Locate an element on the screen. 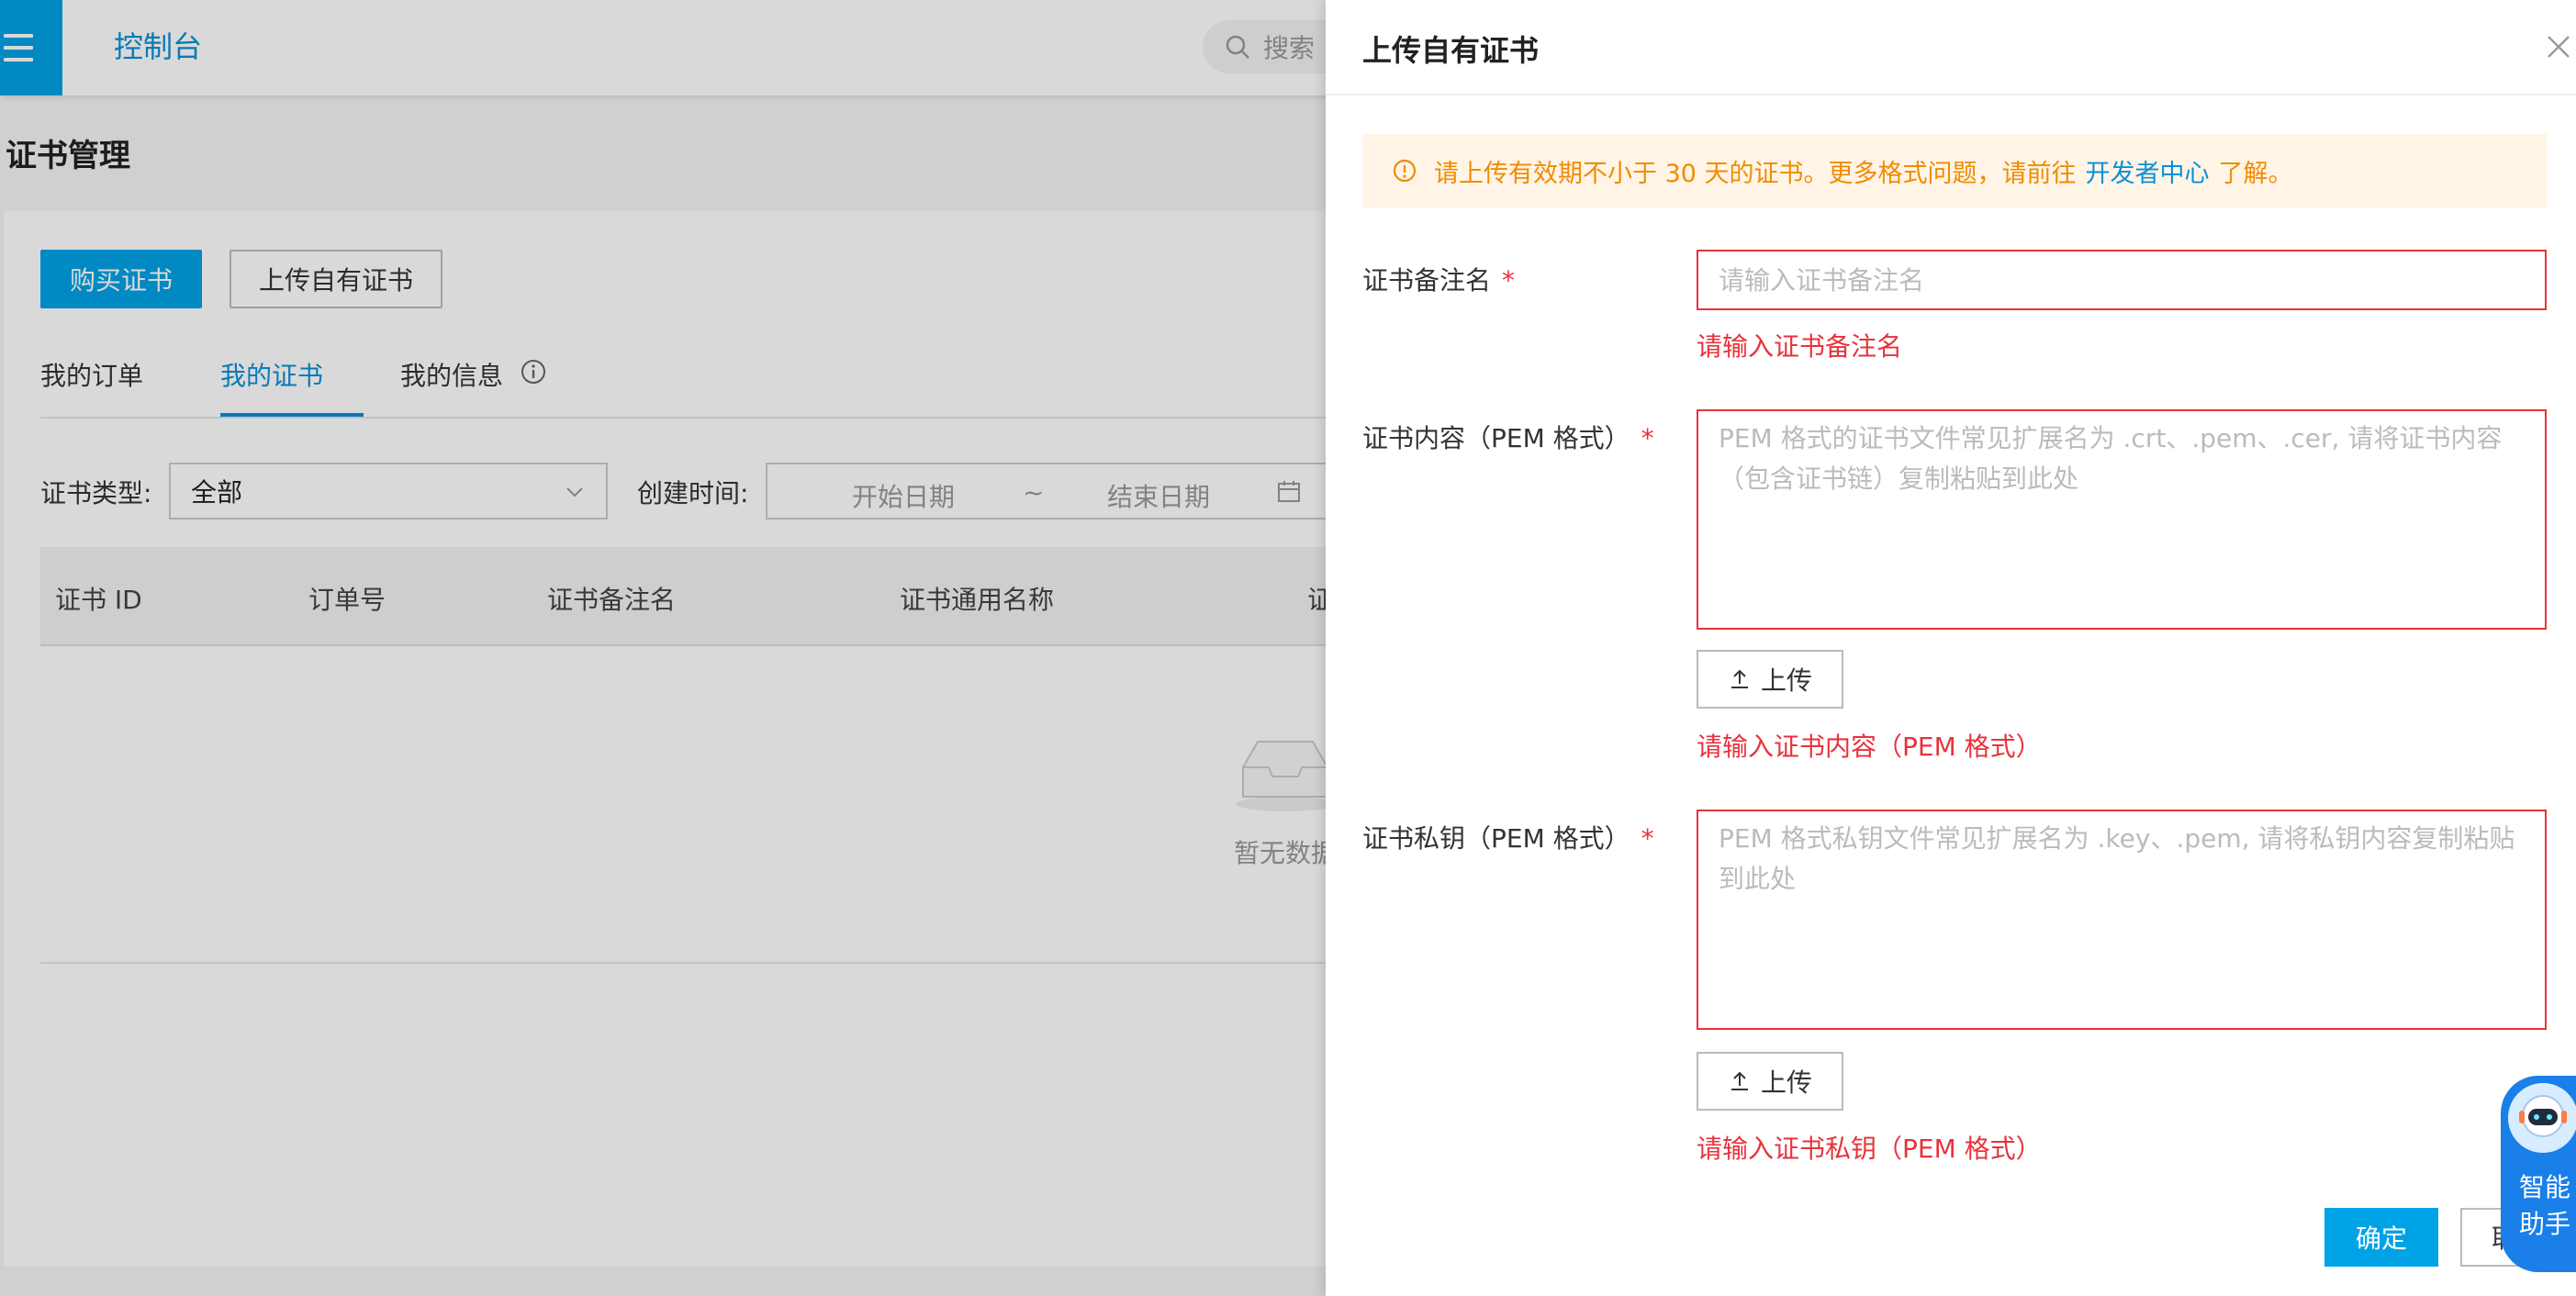 This screenshot has height=1296, width=2576. smart-assistant-button: 智能助手 is located at coordinates (2538, 1174).